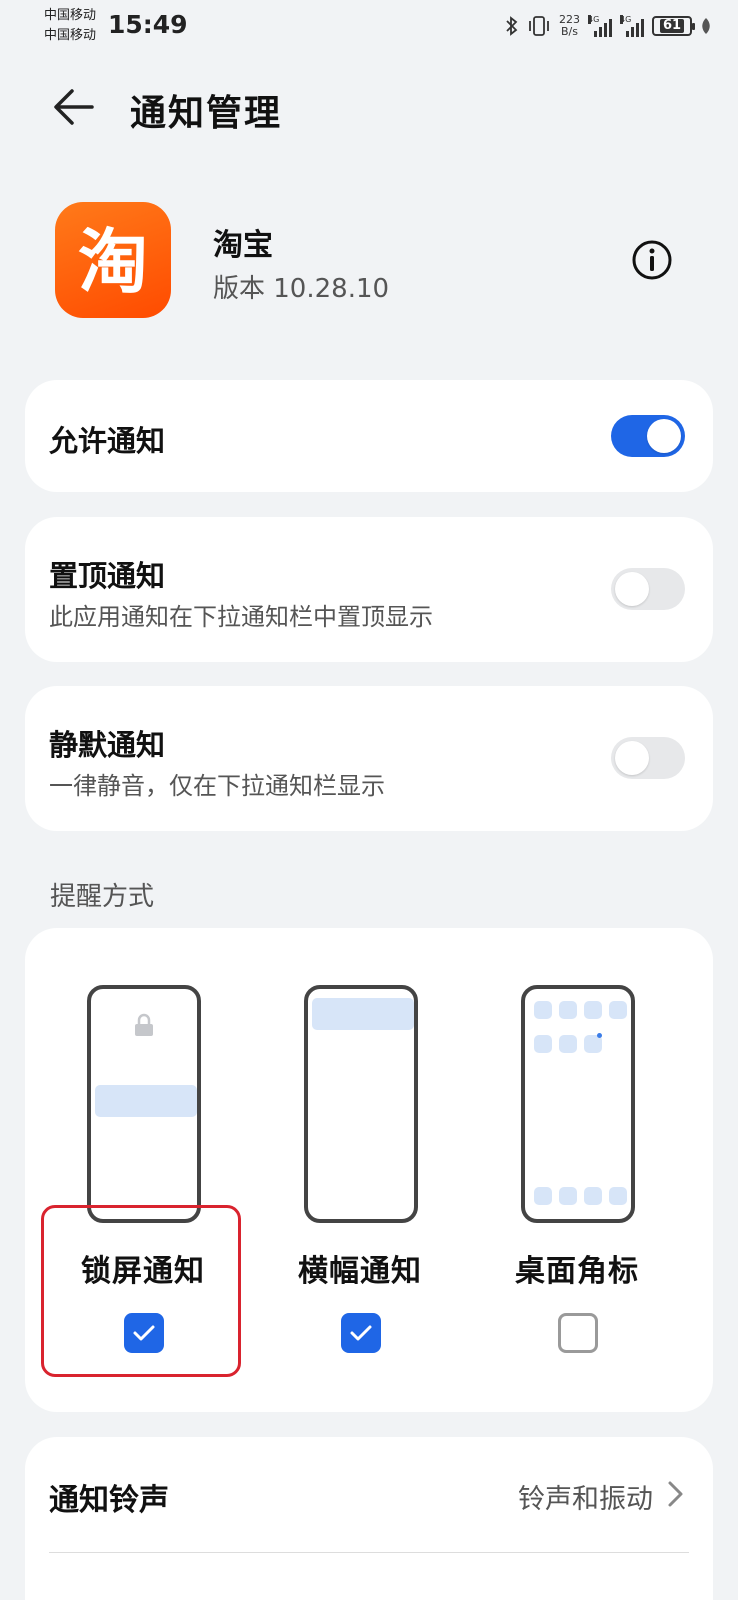  I want to click on bluetooth-icon, so click(512, 26).